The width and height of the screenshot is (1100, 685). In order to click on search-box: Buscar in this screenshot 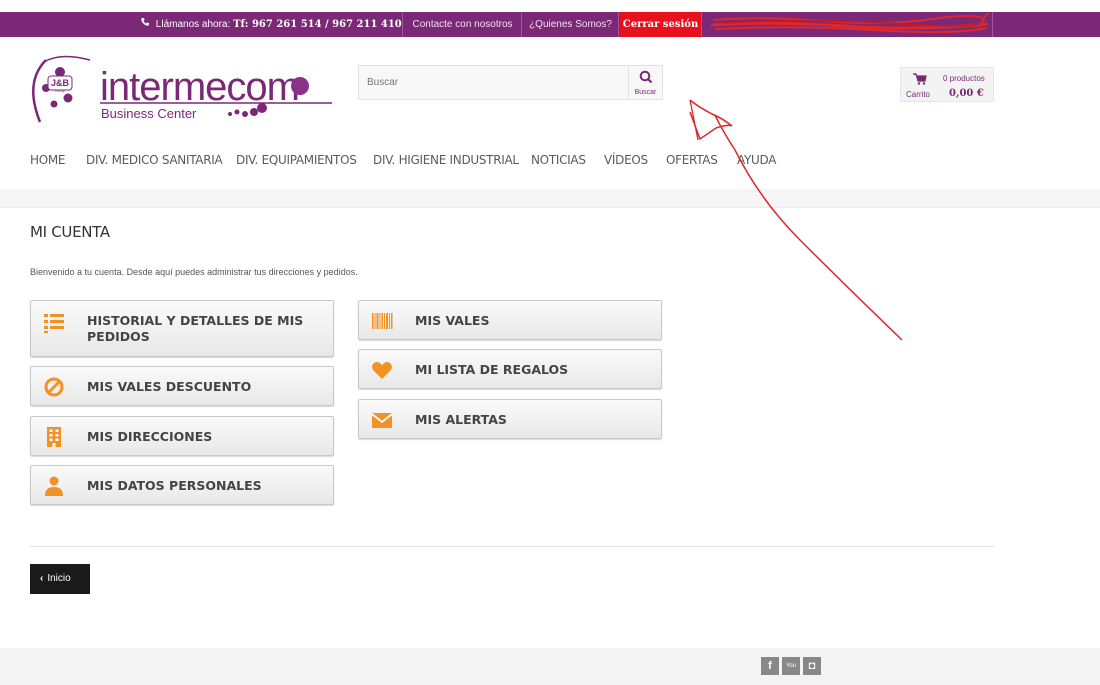, I will do `click(510, 82)`.